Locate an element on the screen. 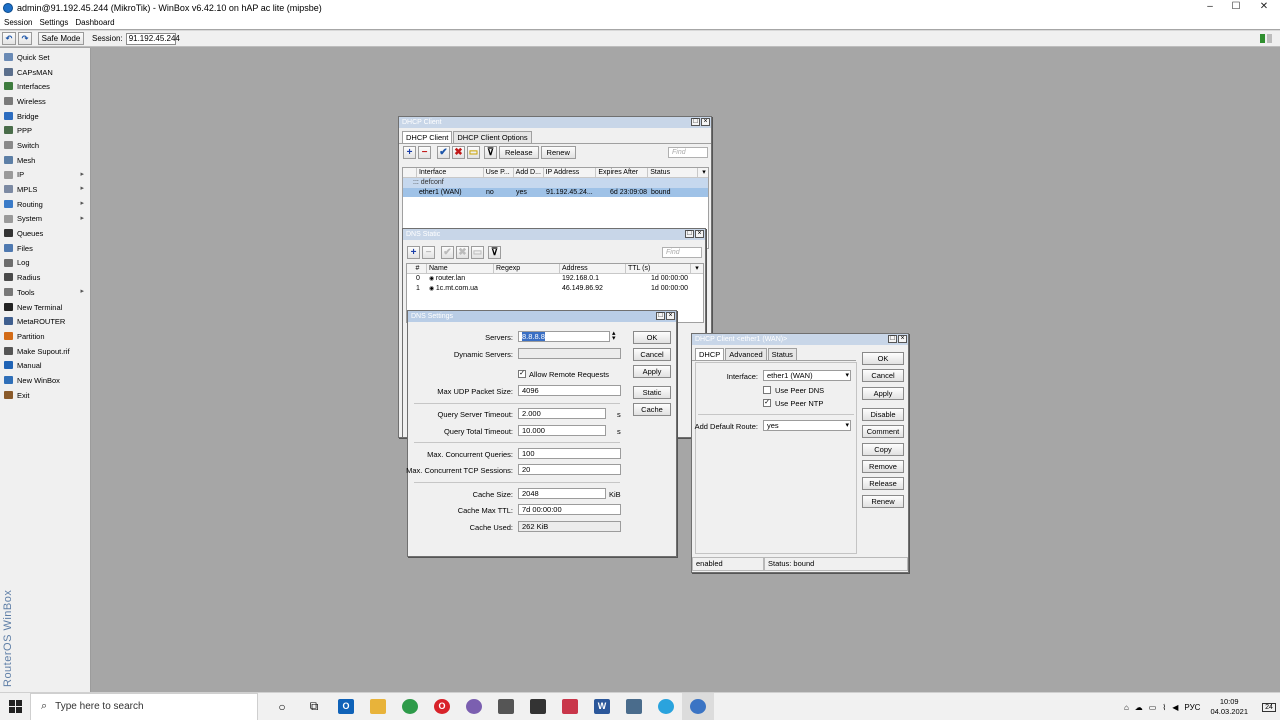 This screenshot has height=720, width=1280. sidebar-item-switch: Switch is located at coordinates (45, 145).